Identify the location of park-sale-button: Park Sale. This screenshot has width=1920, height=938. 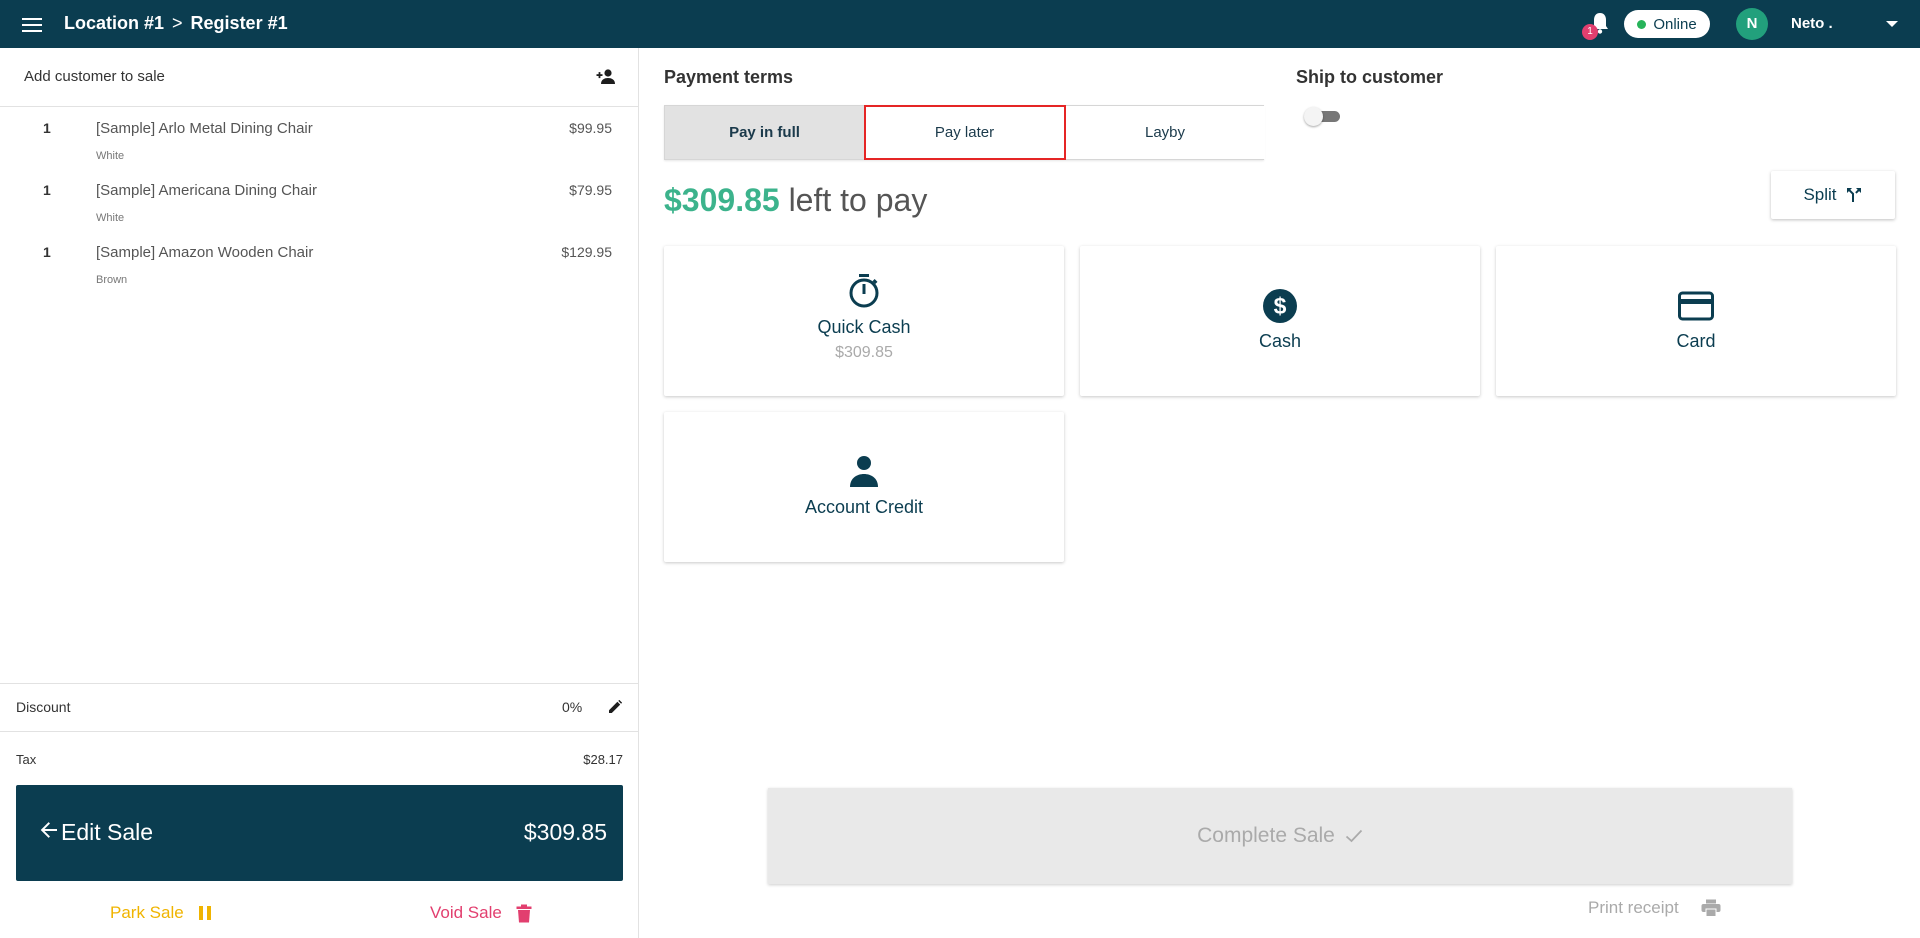
(161, 913).